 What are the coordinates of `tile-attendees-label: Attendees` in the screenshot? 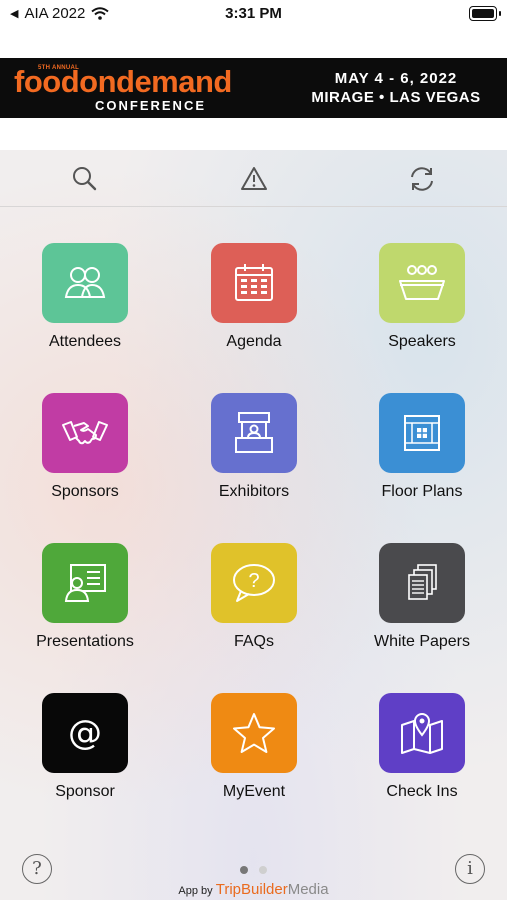 It's located at (85, 341).